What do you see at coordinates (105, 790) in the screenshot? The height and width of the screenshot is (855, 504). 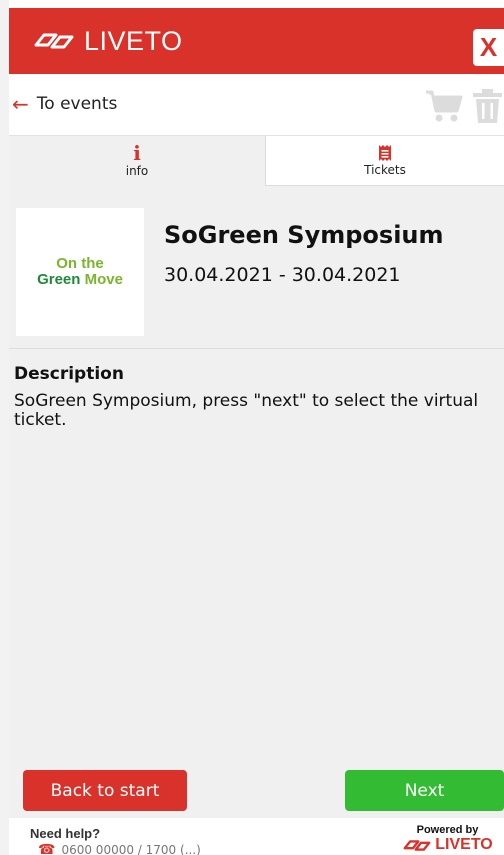 I see `back-to-start-button: Back to start` at bounding box center [105, 790].